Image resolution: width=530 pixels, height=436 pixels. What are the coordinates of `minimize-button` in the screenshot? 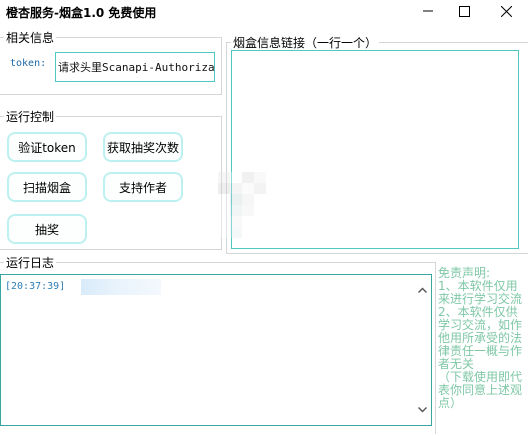 It's located at (428, 11).